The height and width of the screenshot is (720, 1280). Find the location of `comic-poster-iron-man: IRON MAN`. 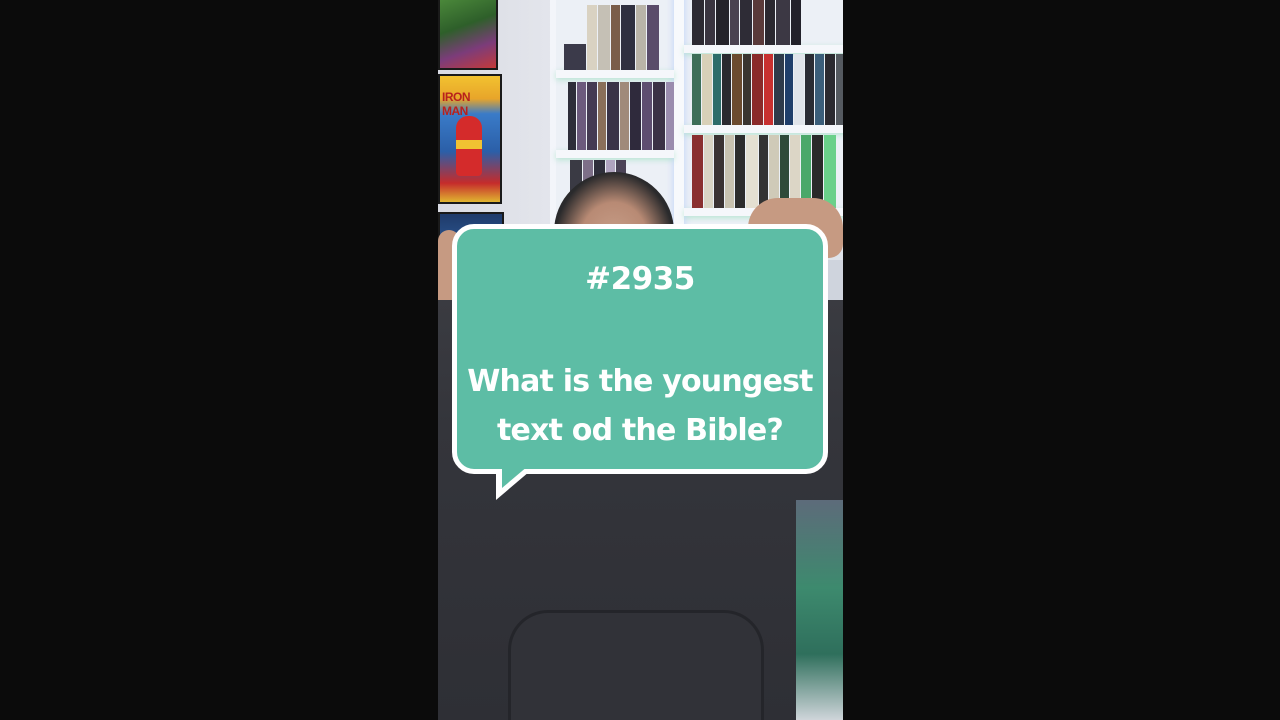

comic-poster-iron-man: IRON MAN is located at coordinates (470, 139).